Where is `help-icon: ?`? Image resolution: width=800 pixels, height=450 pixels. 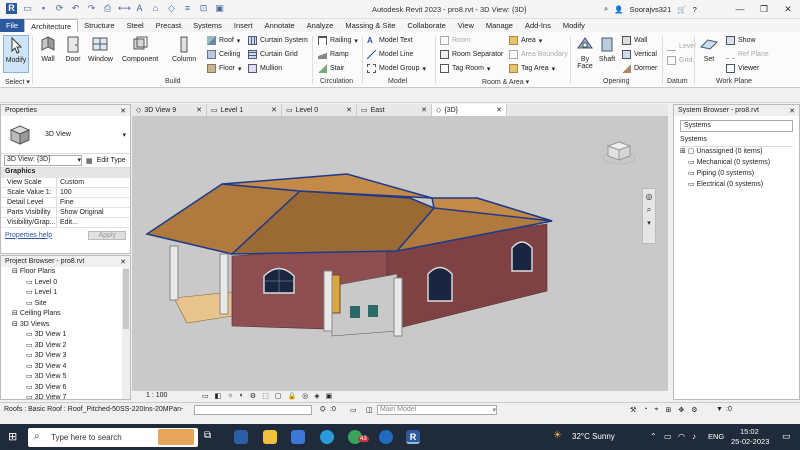
help-icon: ? is located at coordinates (695, 9).